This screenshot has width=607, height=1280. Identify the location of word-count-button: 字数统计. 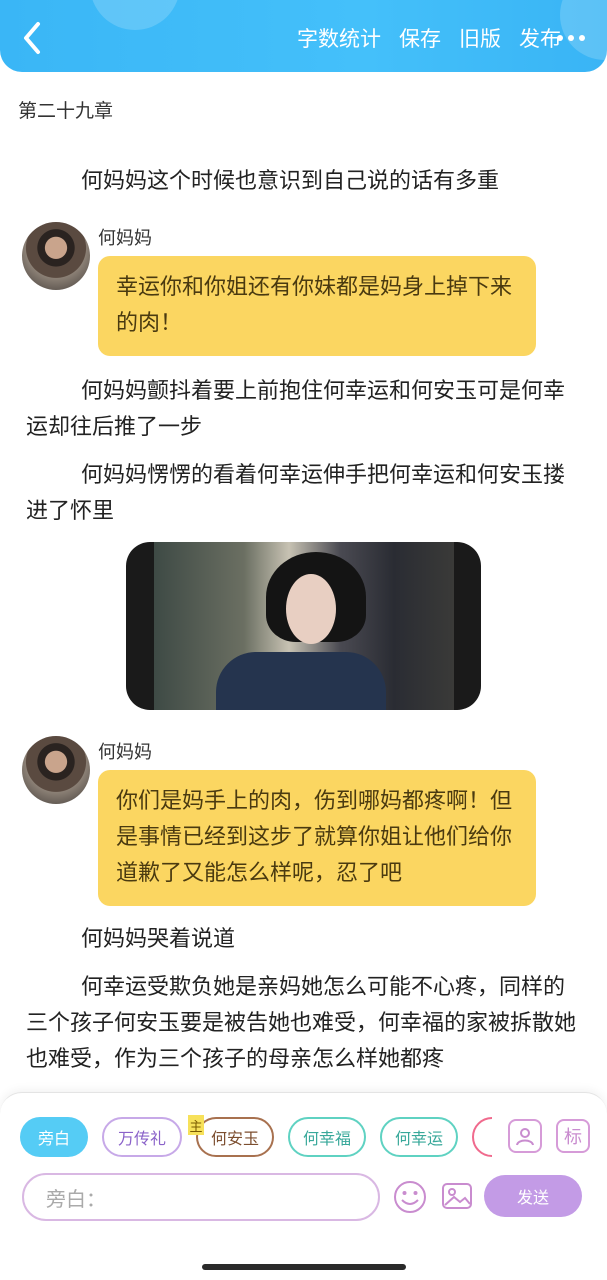
(339, 39).